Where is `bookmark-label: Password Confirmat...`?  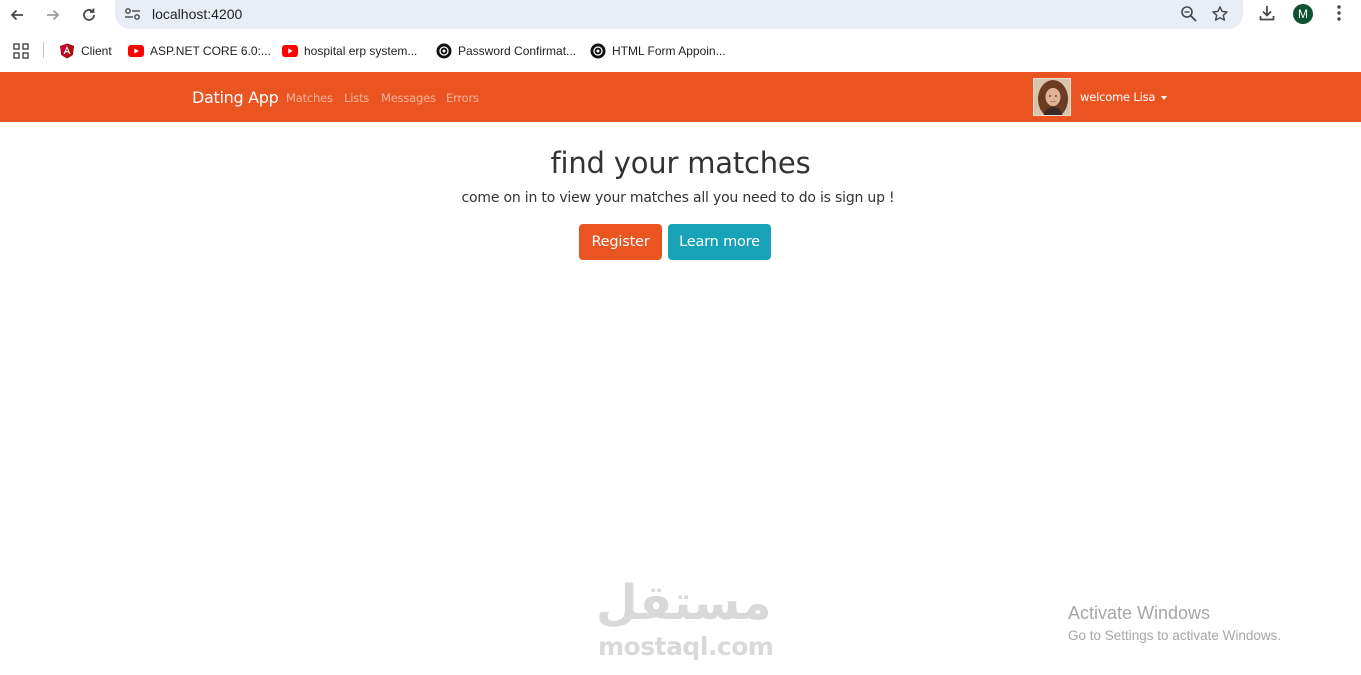 bookmark-label: Password Confirmat... is located at coordinates (517, 51).